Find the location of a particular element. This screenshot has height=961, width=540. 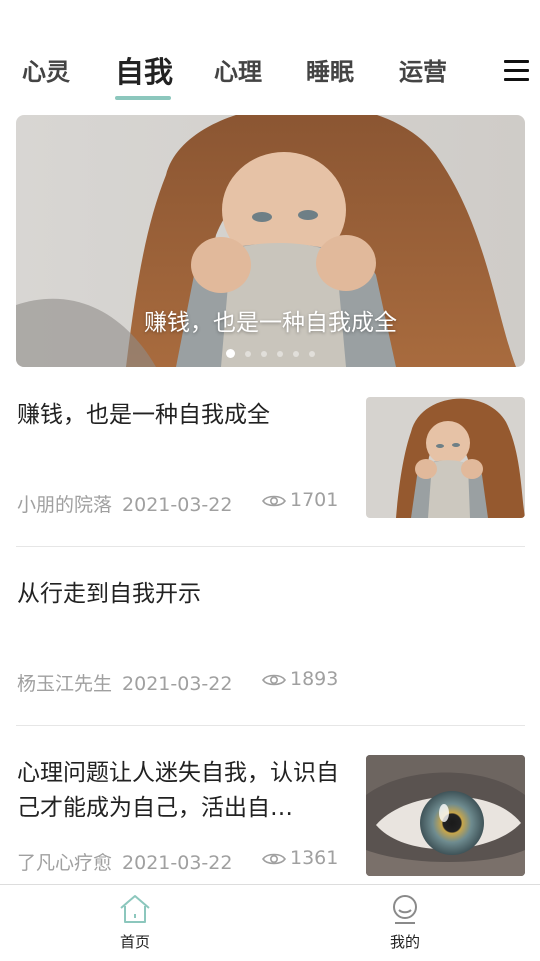

article-title: 从行走到自我开示 is located at coordinates (109, 594).